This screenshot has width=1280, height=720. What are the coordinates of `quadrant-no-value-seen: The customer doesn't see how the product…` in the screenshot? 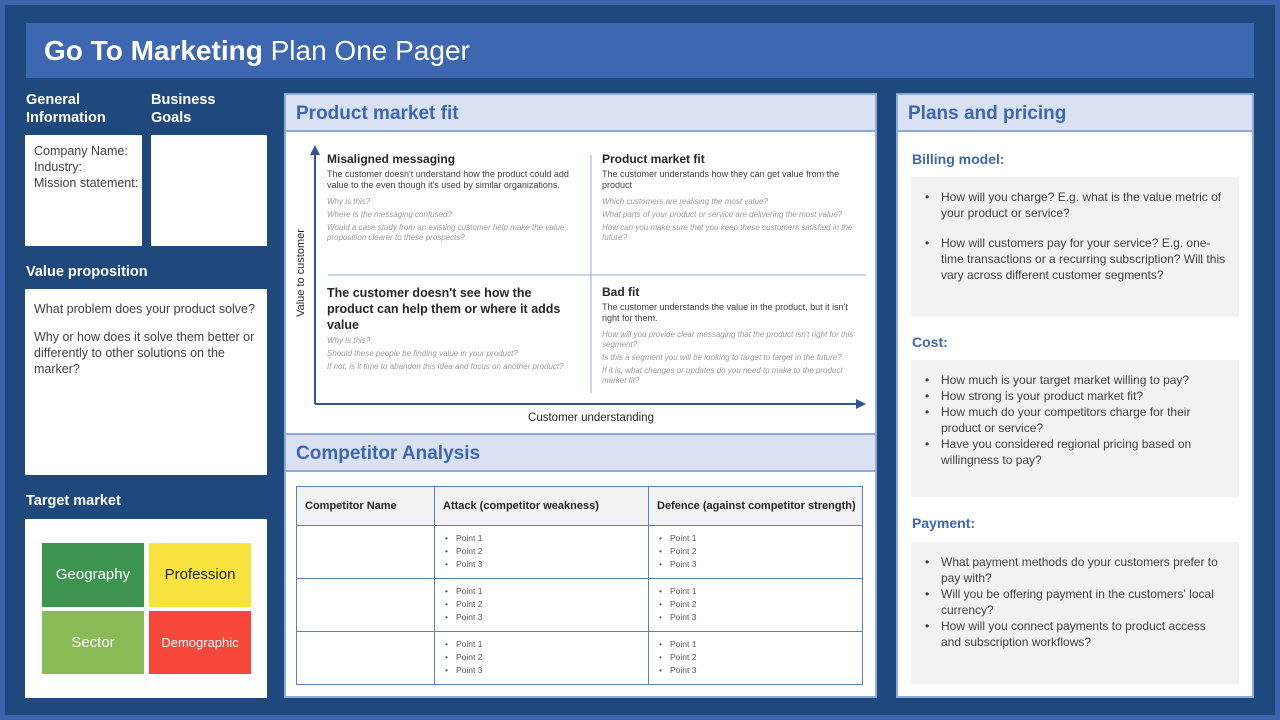 It's located at (452, 330).